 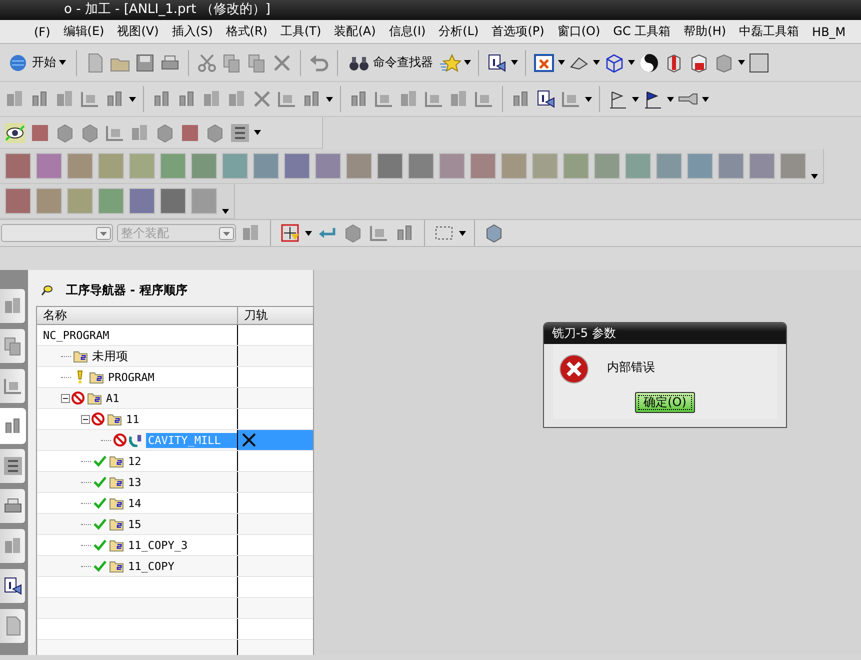 What do you see at coordinates (175, 503) in the screenshot?
I see `tree-row: 14` at bounding box center [175, 503].